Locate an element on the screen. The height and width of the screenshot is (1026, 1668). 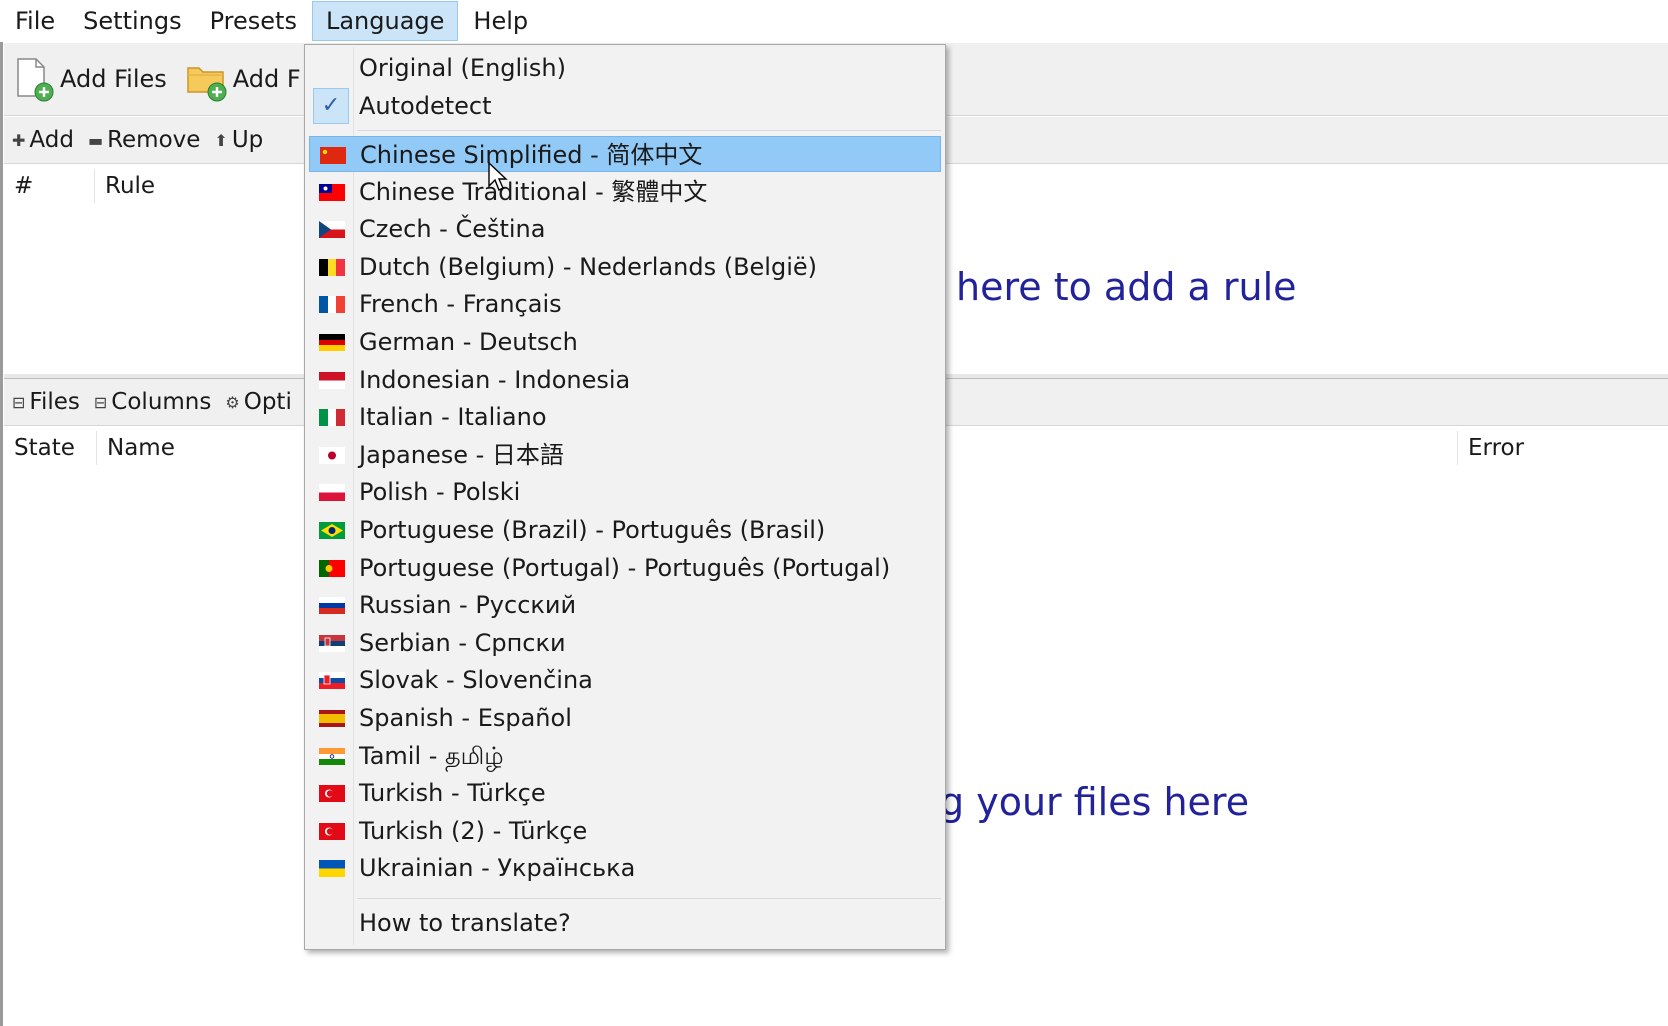
italy-flag-icon is located at coordinates (332, 418).